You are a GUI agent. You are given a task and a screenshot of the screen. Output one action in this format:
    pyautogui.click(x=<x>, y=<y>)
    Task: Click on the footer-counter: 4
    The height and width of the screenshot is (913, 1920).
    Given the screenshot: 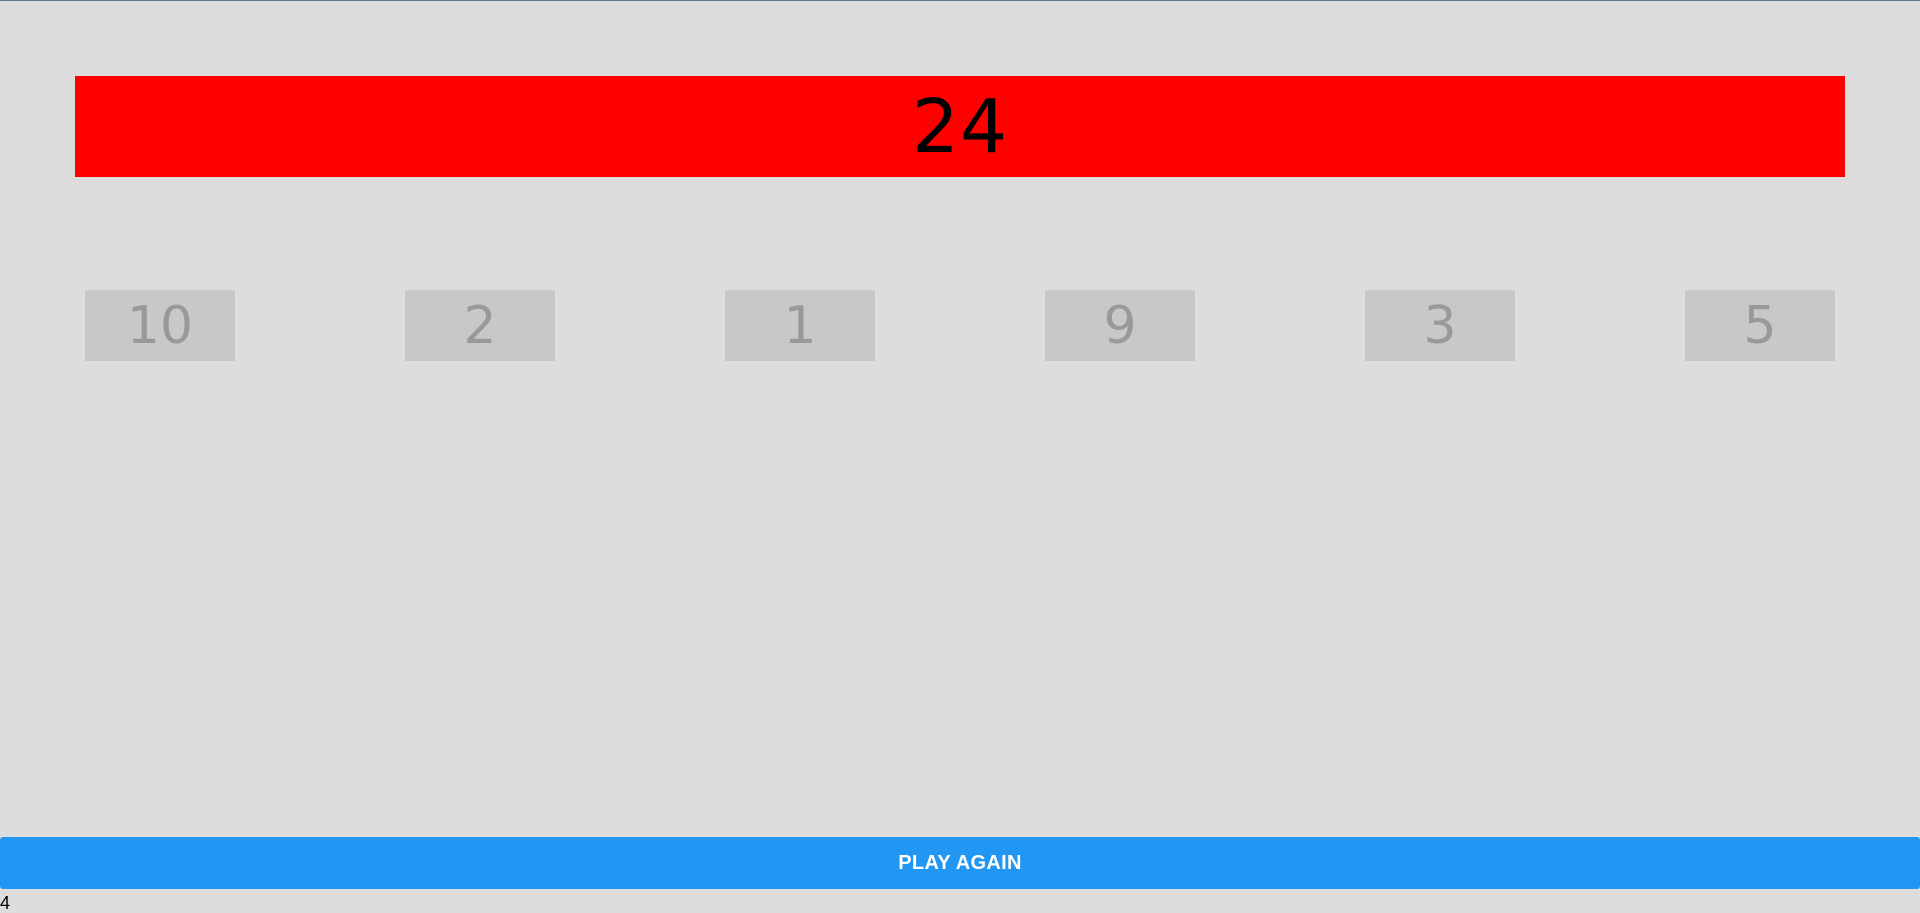 What is the action you would take?
    pyautogui.click(x=5, y=903)
    